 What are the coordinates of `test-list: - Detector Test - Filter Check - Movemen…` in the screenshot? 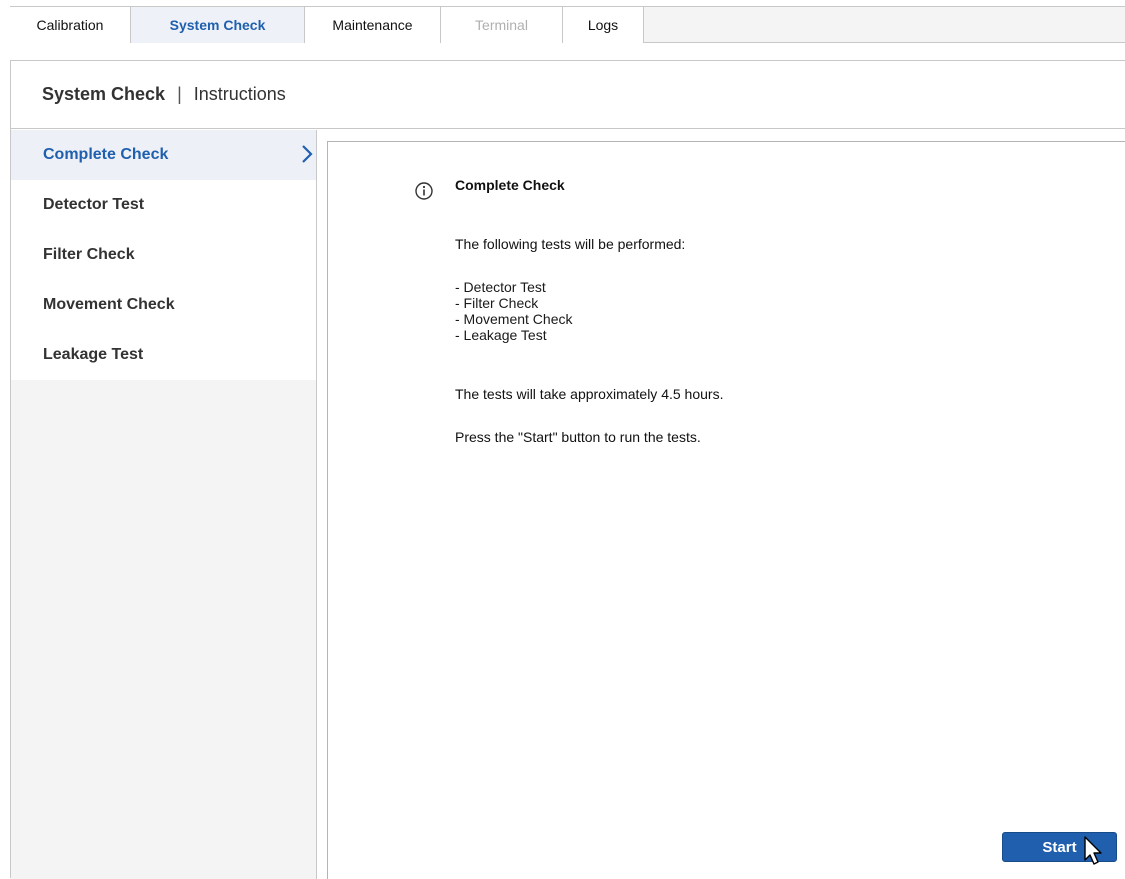 It's located at (513, 311).